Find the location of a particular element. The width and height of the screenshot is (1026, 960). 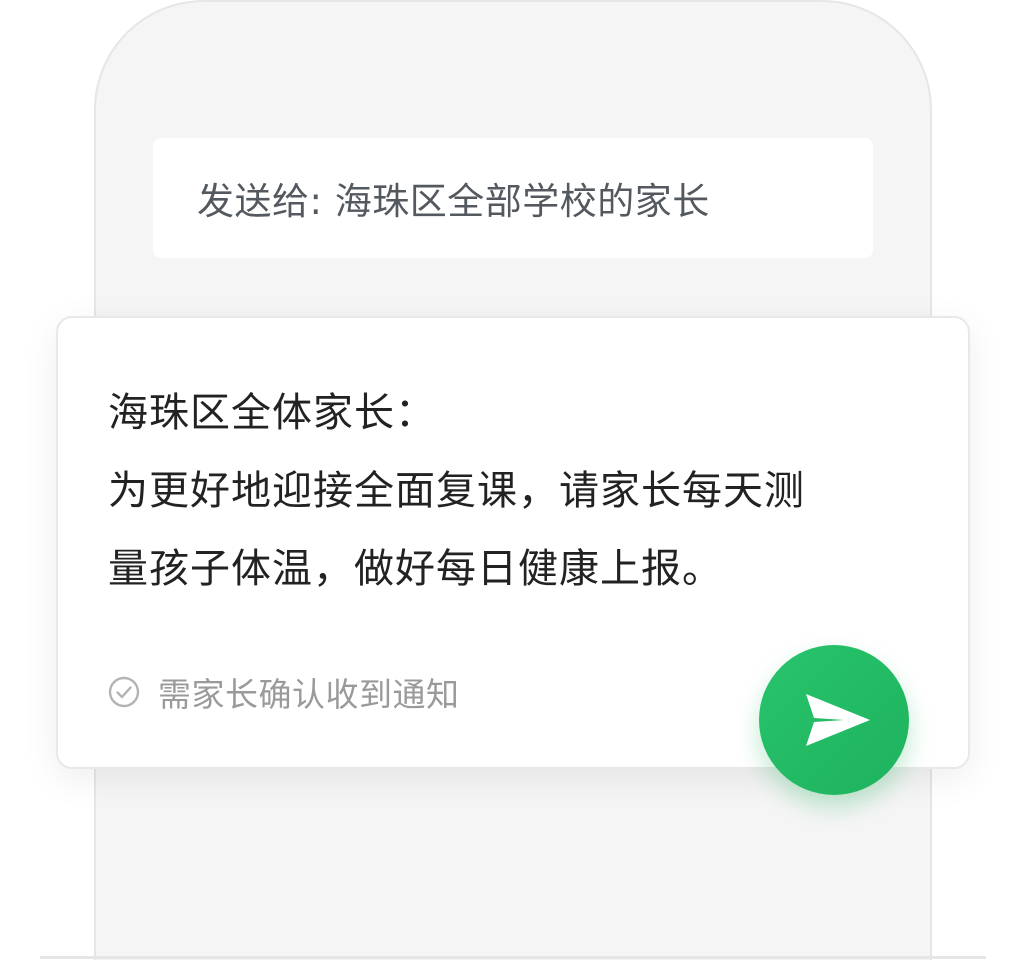

confirmation-label: 需家长确认收到通知 is located at coordinates (309, 694).